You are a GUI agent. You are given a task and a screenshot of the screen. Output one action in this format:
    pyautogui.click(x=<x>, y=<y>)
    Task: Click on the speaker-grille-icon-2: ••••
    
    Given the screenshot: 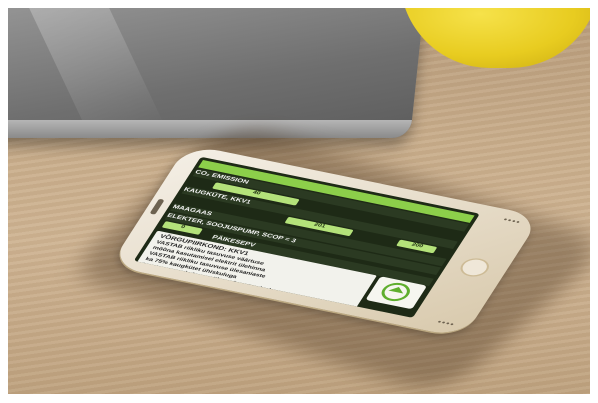 What is the action you would take?
    pyautogui.click(x=446, y=323)
    